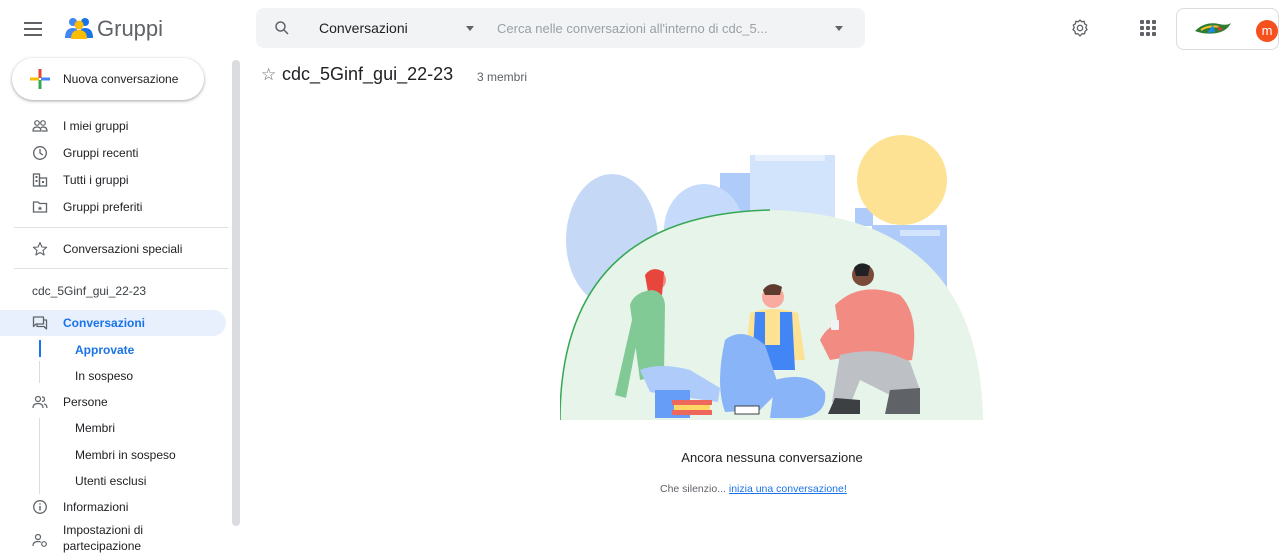  What do you see at coordinates (1213, 28) in the screenshot?
I see `organization-logo-icon` at bounding box center [1213, 28].